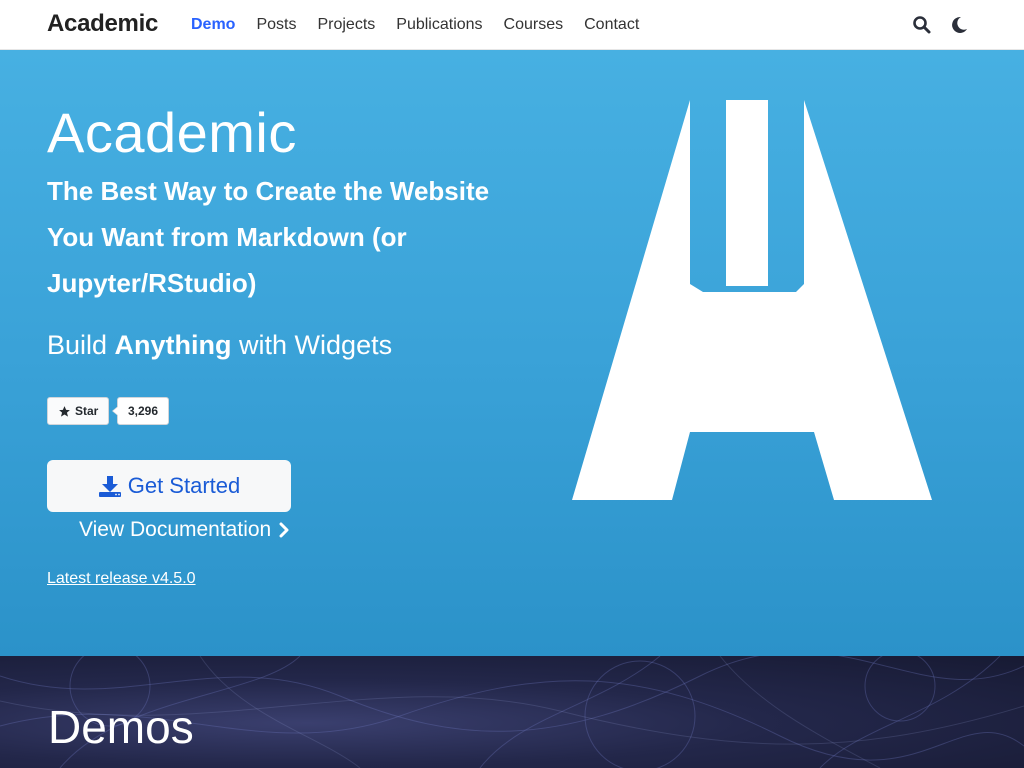 The width and height of the screenshot is (1024, 768). Describe the element at coordinates (312, 345) in the screenshot. I see `hero-sub-suffix: with Widgets` at that location.